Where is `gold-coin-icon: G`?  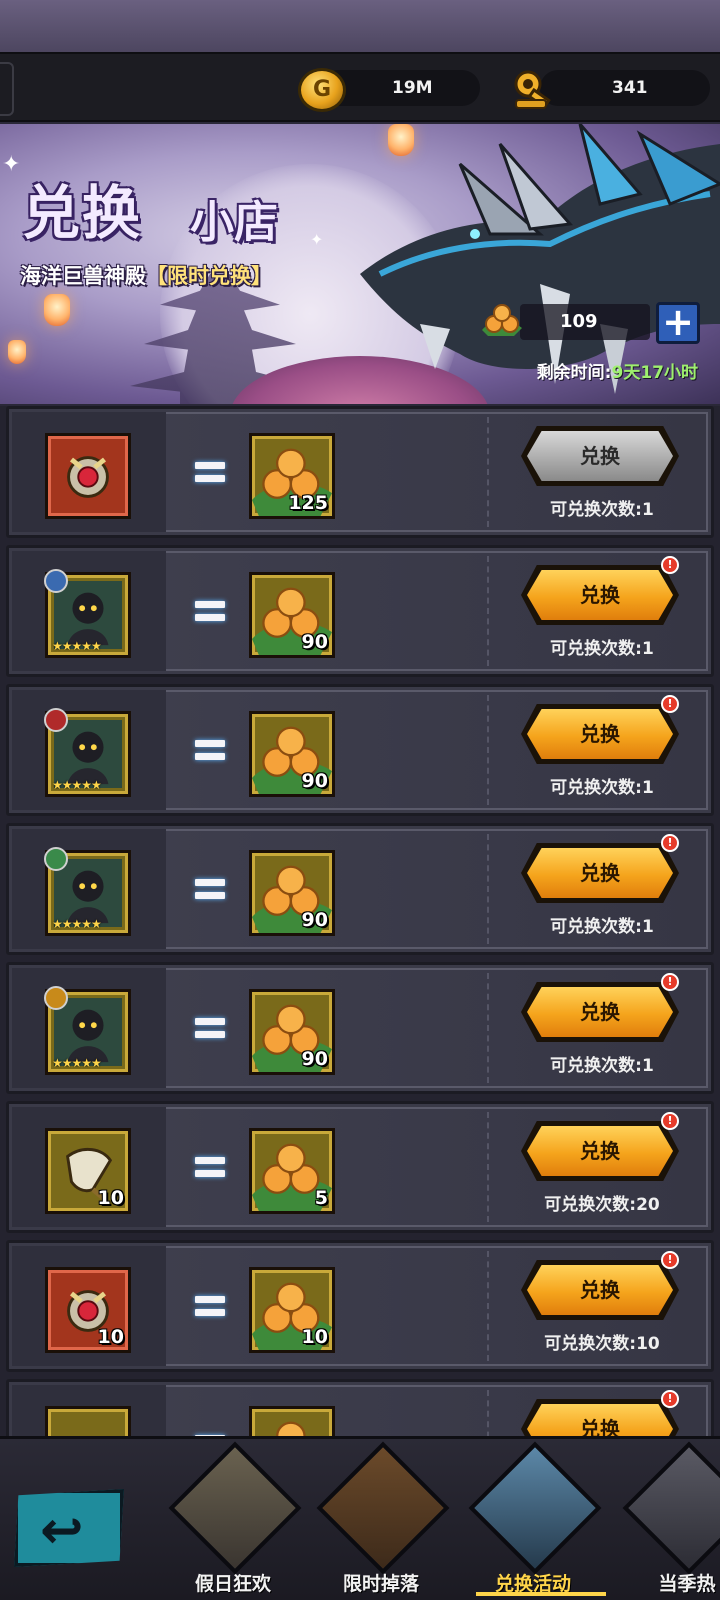 gold-coin-icon: G is located at coordinates (322, 90).